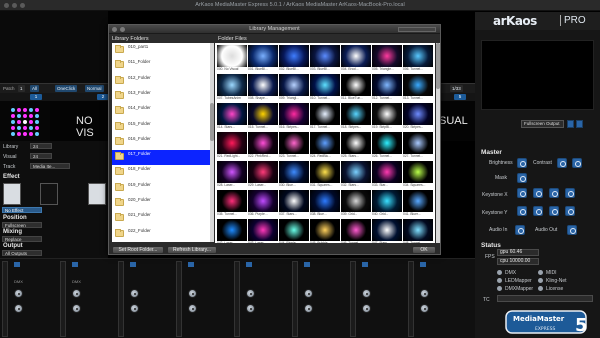  Describe the element at coordinates (41, 156) in the screenshot. I see `visual-field: 24` at that location.